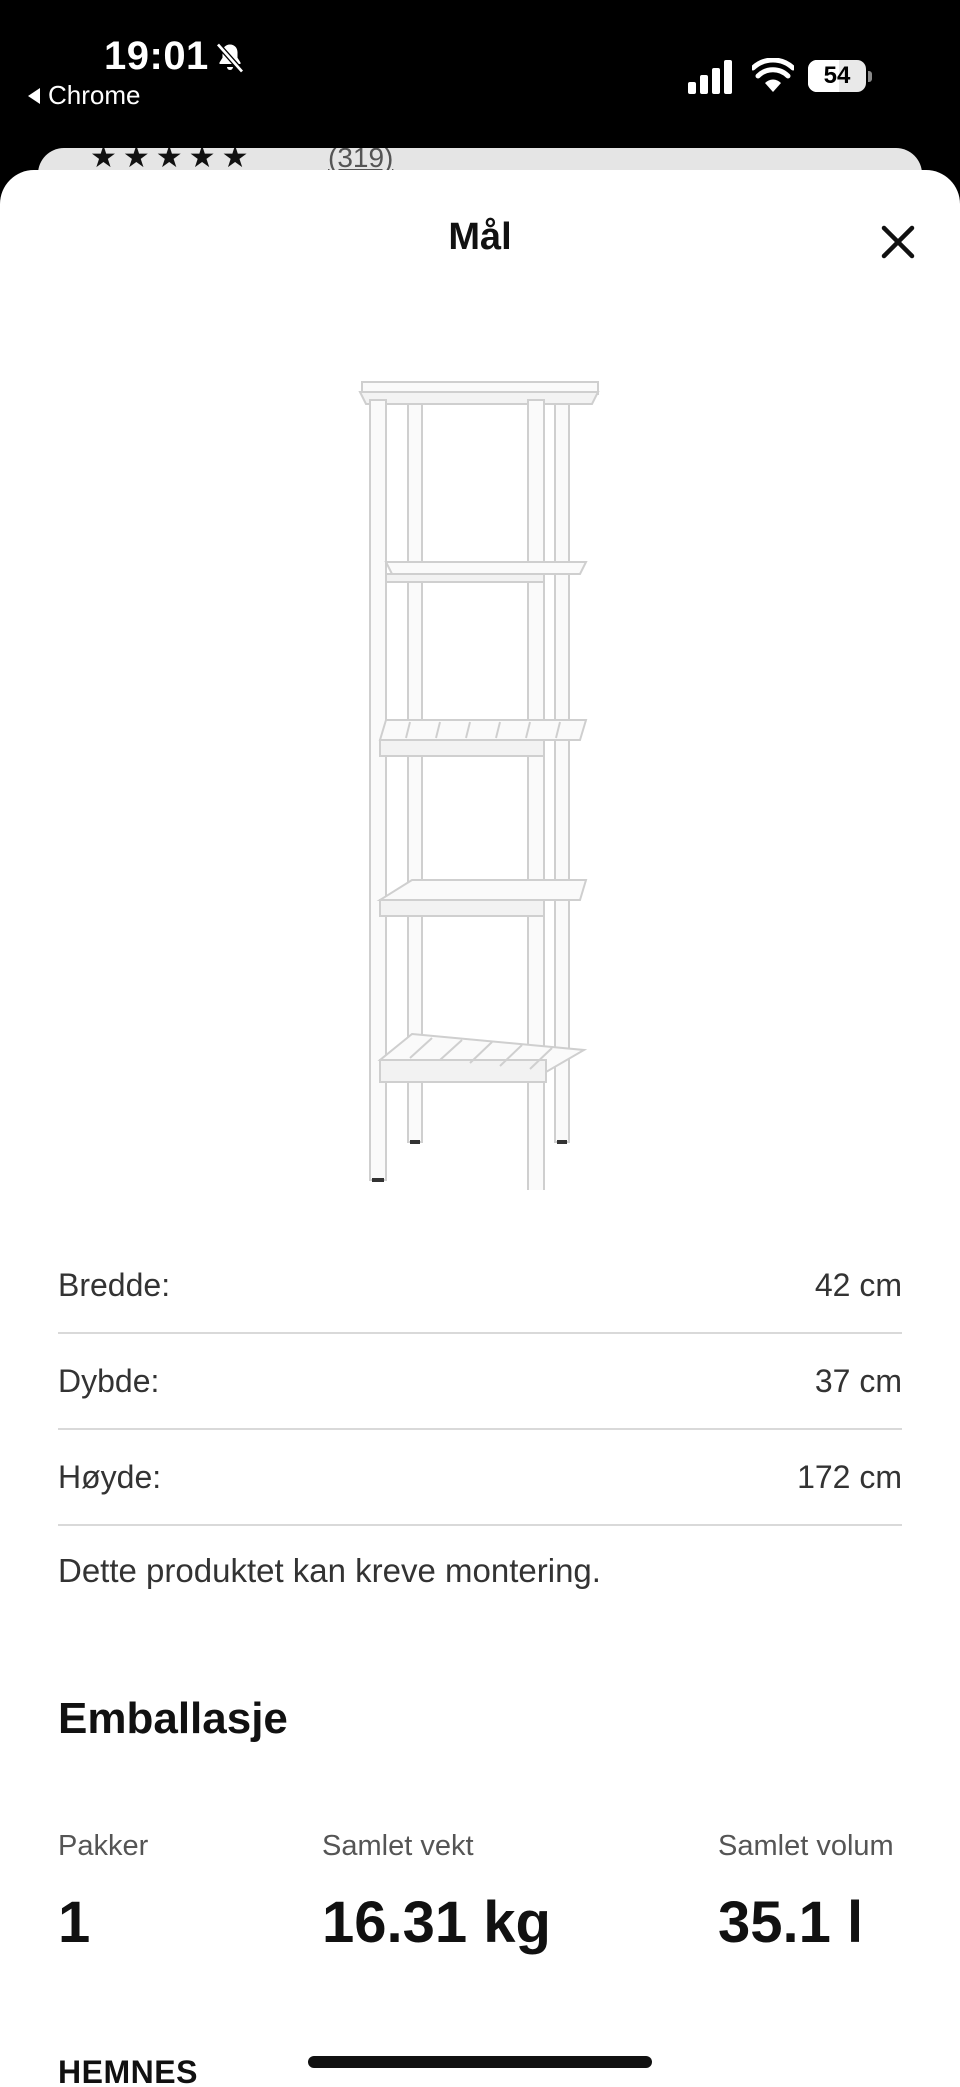 The height and width of the screenshot is (2087, 960). I want to click on battery-body: 54, so click(837, 76).